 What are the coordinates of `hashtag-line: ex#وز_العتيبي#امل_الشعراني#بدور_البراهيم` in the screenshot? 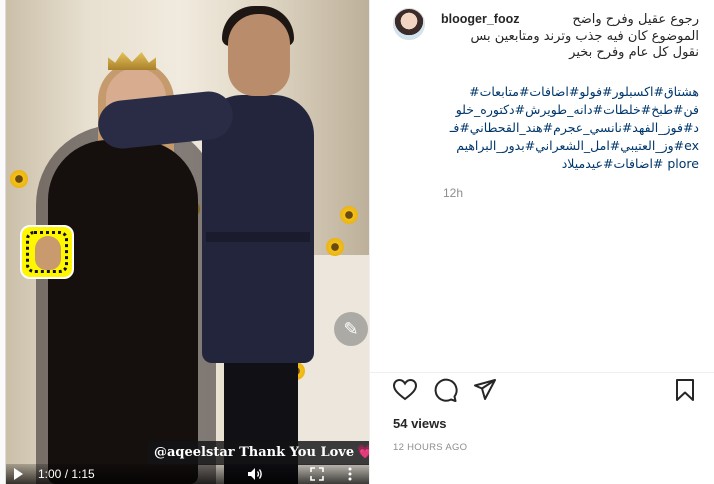 It's located at (570, 146).